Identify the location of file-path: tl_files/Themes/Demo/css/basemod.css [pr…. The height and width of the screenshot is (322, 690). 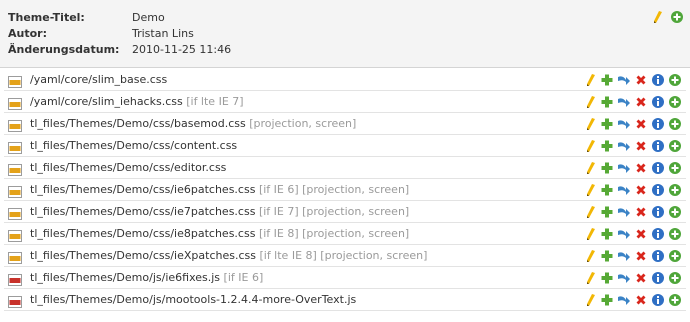
(193, 124).